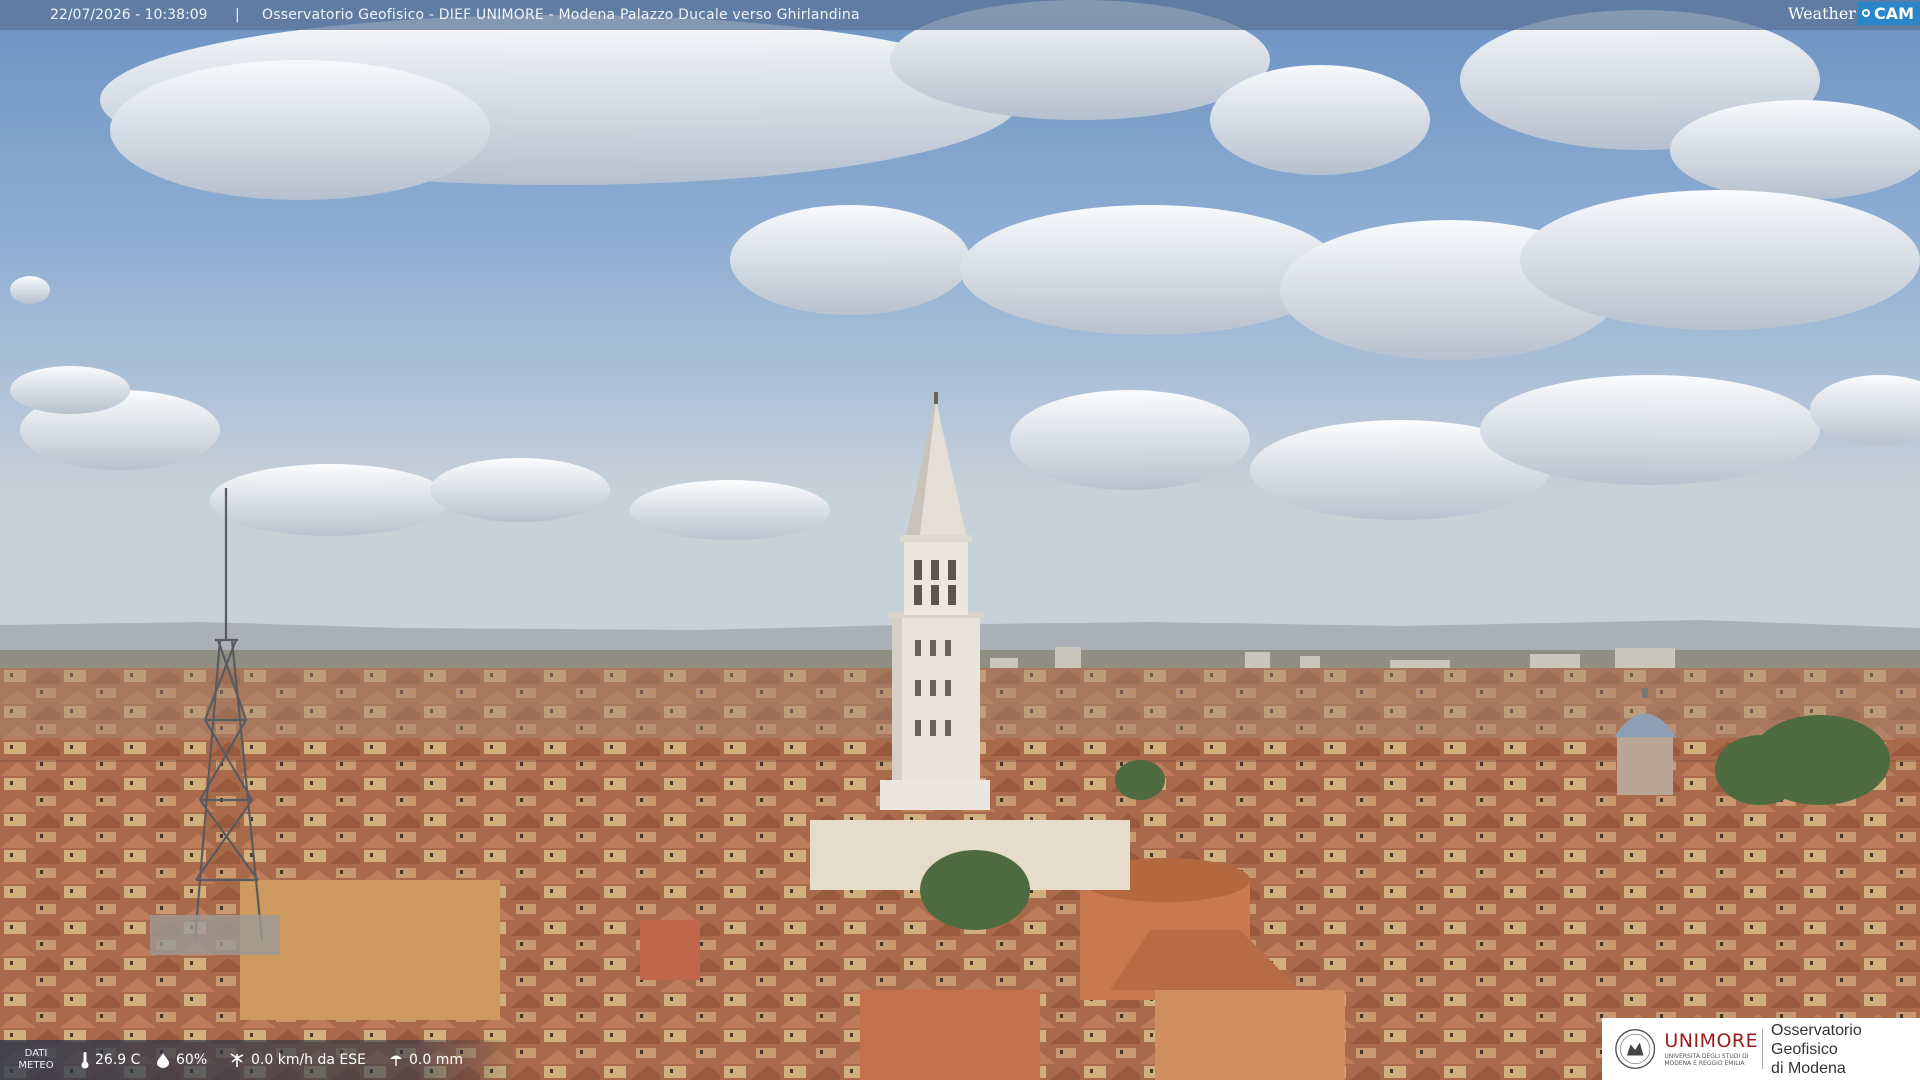  I want to click on logo-divider, so click(1763, 1049).